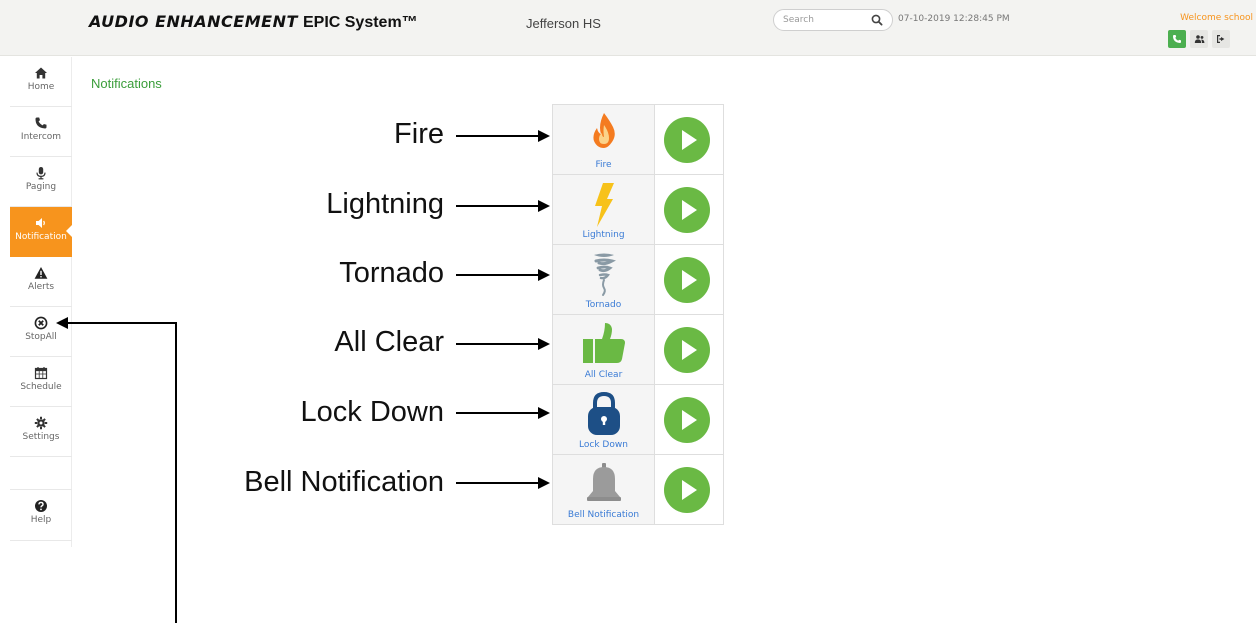  What do you see at coordinates (41, 287) in the screenshot?
I see `sidebar-item-label: Alerts` at bounding box center [41, 287].